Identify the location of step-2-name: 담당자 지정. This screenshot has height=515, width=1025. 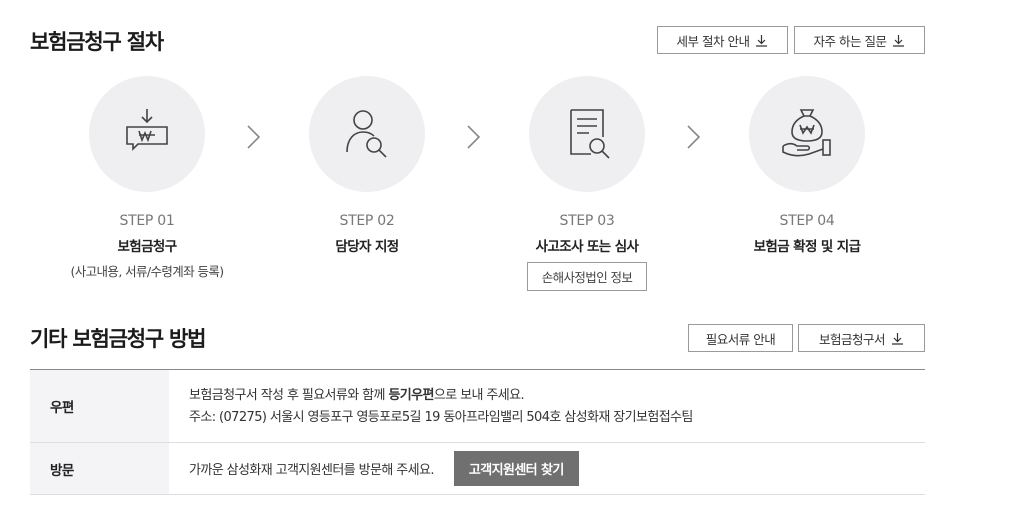
(367, 247).